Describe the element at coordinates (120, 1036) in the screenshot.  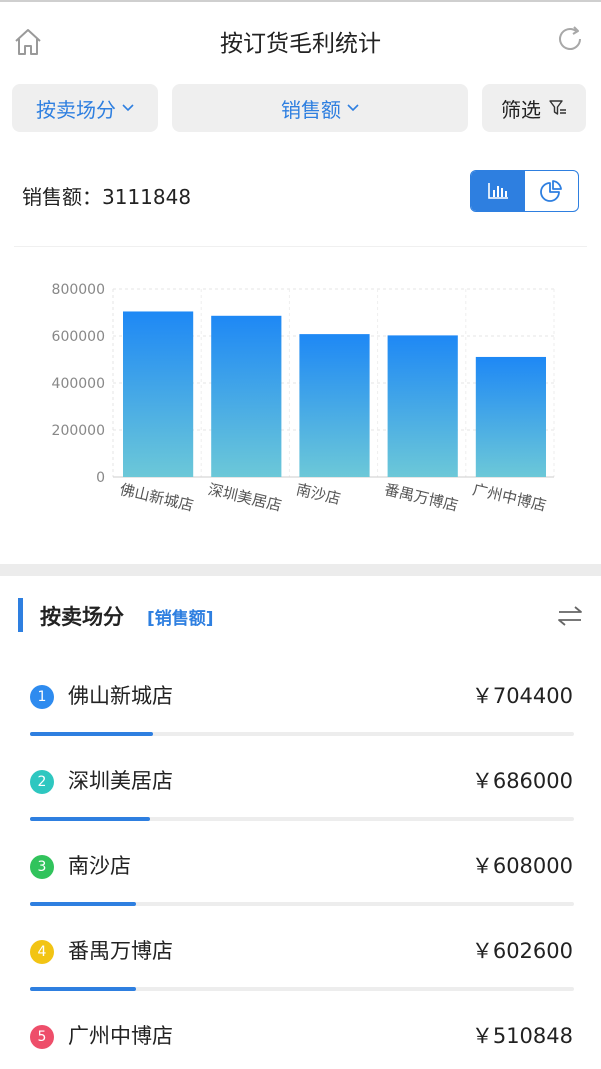
I see `store-name: 广州中博店` at that location.